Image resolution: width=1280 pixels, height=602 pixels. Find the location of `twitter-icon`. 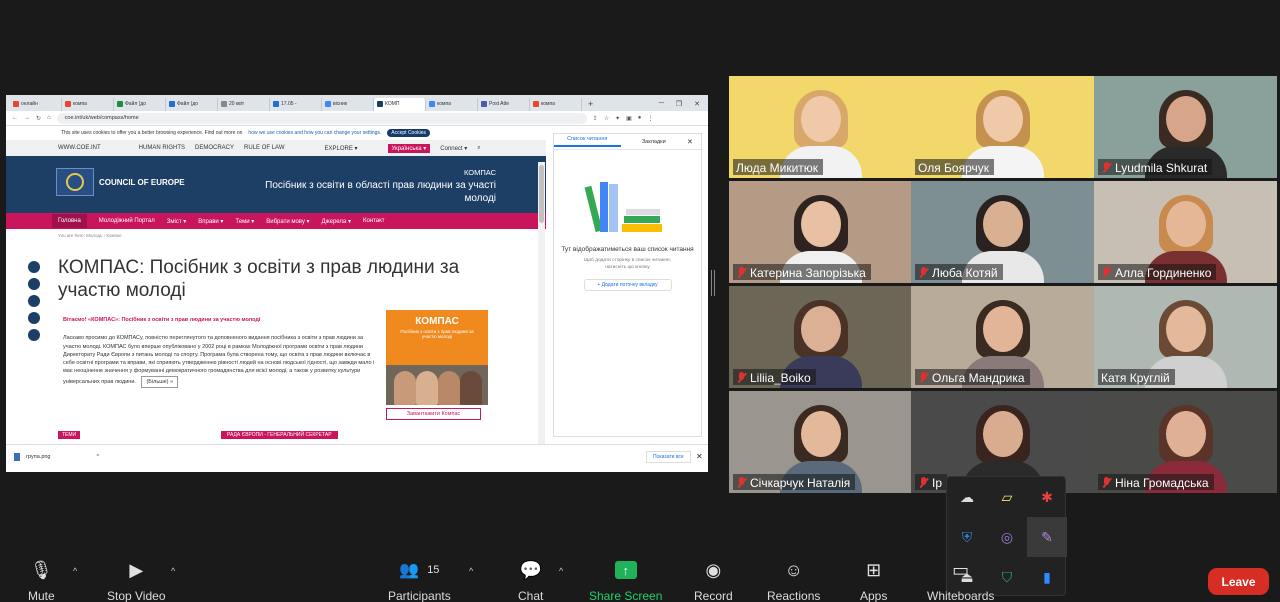

twitter-icon is located at coordinates (34, 267).